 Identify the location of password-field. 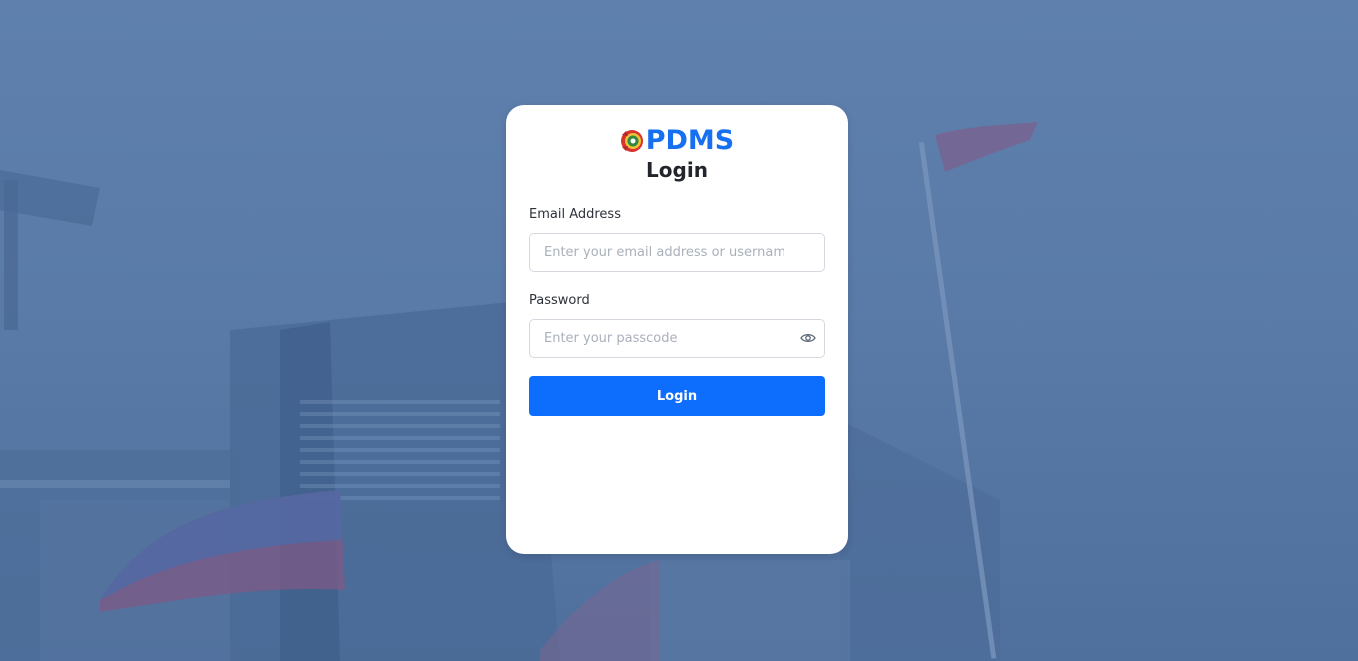
(677, 338).